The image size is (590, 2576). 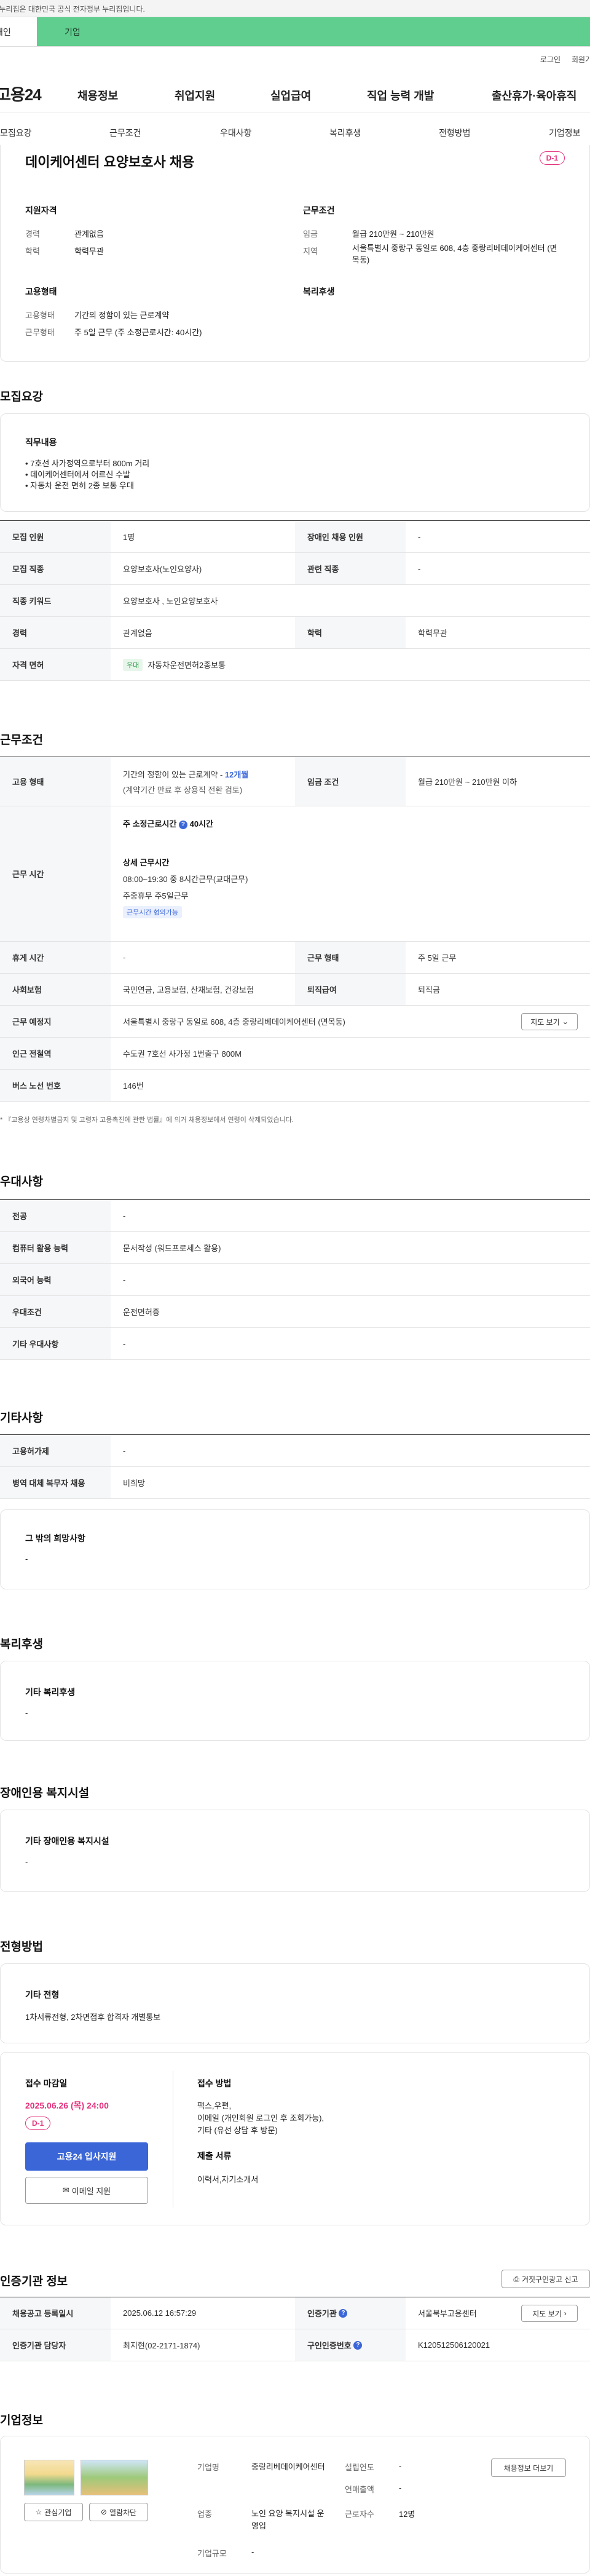 I want to click on emp-title: 고용형태, so click(x=41, y=291).